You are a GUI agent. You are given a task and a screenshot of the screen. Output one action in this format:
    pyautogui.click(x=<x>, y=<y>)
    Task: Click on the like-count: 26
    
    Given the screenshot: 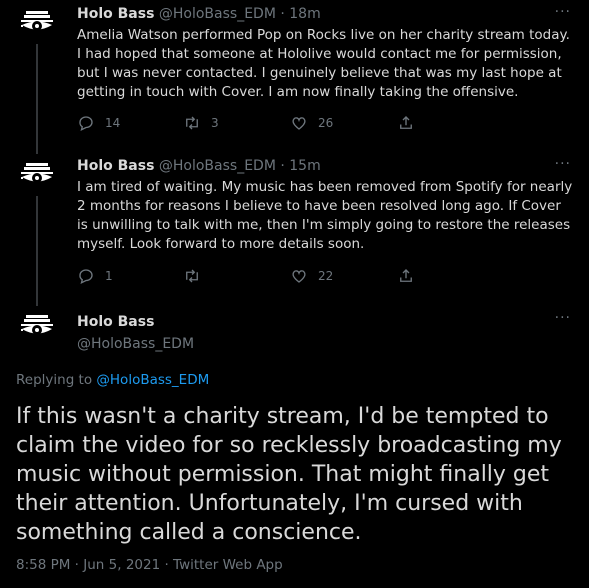 What is the action you would take?
    pyautogui.click(x=326, y=123)
    